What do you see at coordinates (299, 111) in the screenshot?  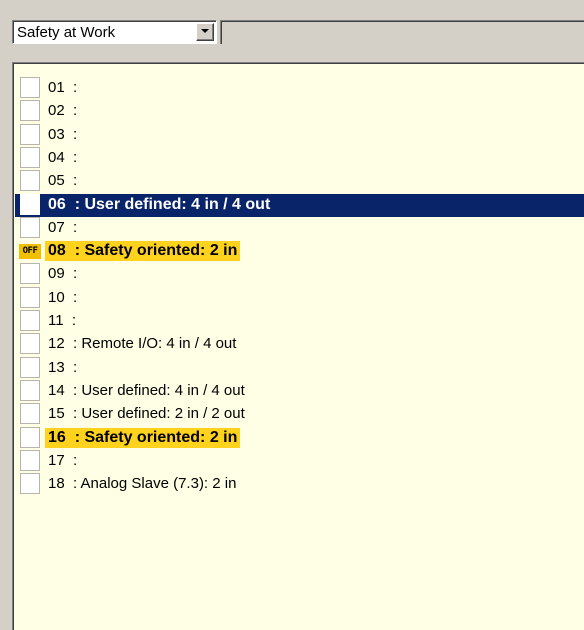 I see `list-item: 02 :` at bounding box center [299, 111].